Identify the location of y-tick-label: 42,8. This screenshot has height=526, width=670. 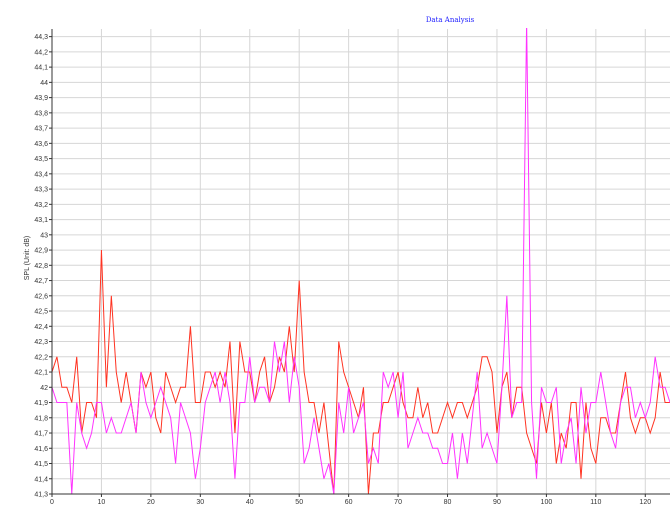
(41, 266).